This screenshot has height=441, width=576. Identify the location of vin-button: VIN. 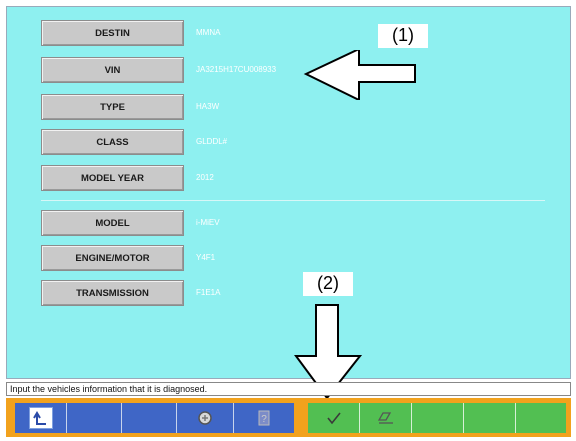
(112, 70).